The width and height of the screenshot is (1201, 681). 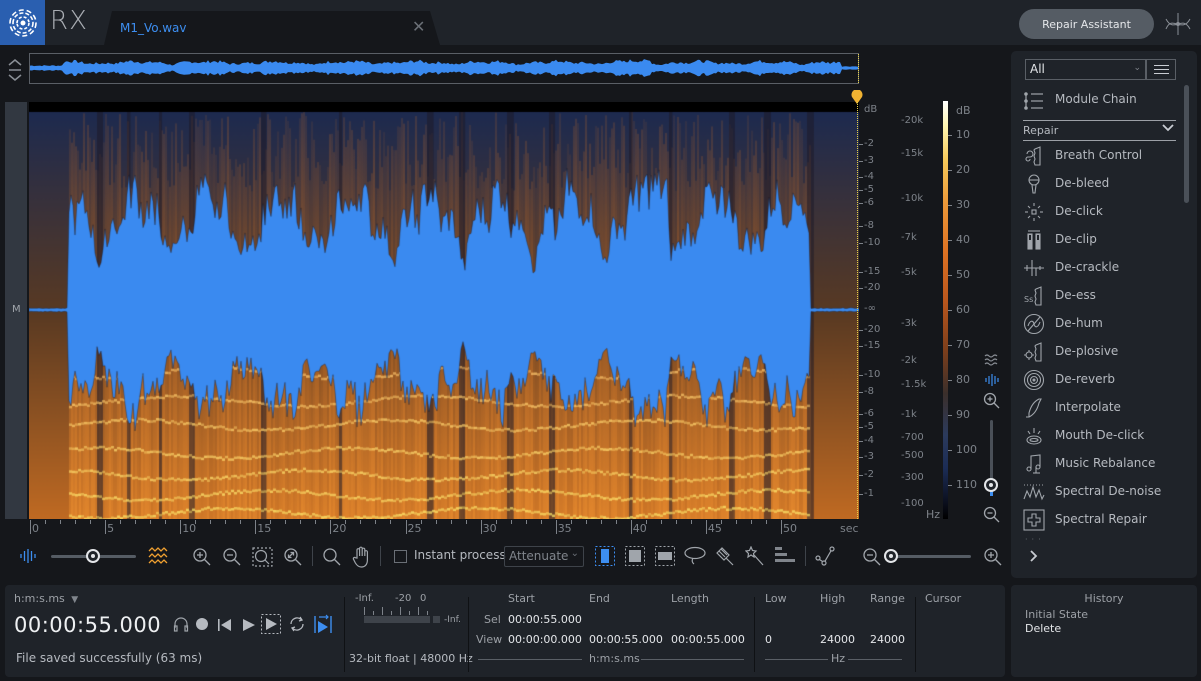 What do you see at coordinates (1088, 407) in the screenshot?
I see `module-label: Interpolate` at bounding box center [1088, 407].